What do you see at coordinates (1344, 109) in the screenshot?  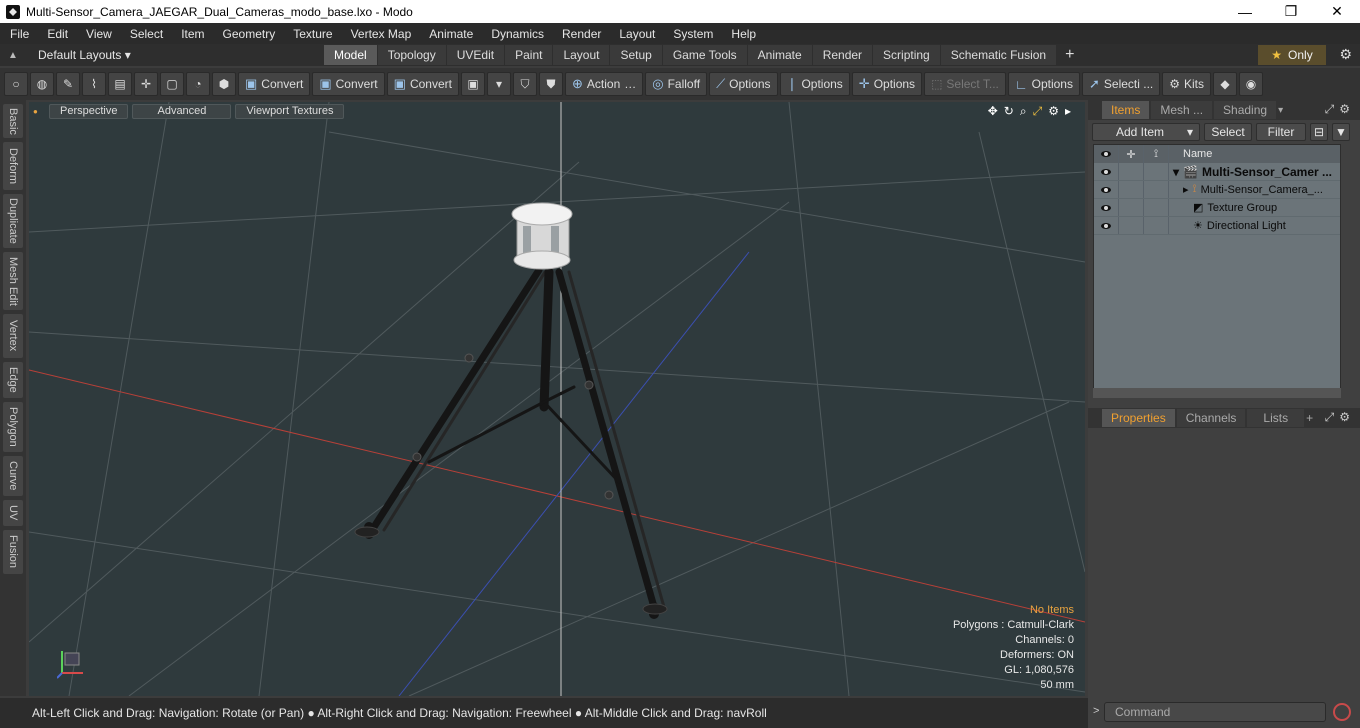 I see `panel-settings-icon: ⚙` at bounding box center [1344, 109].